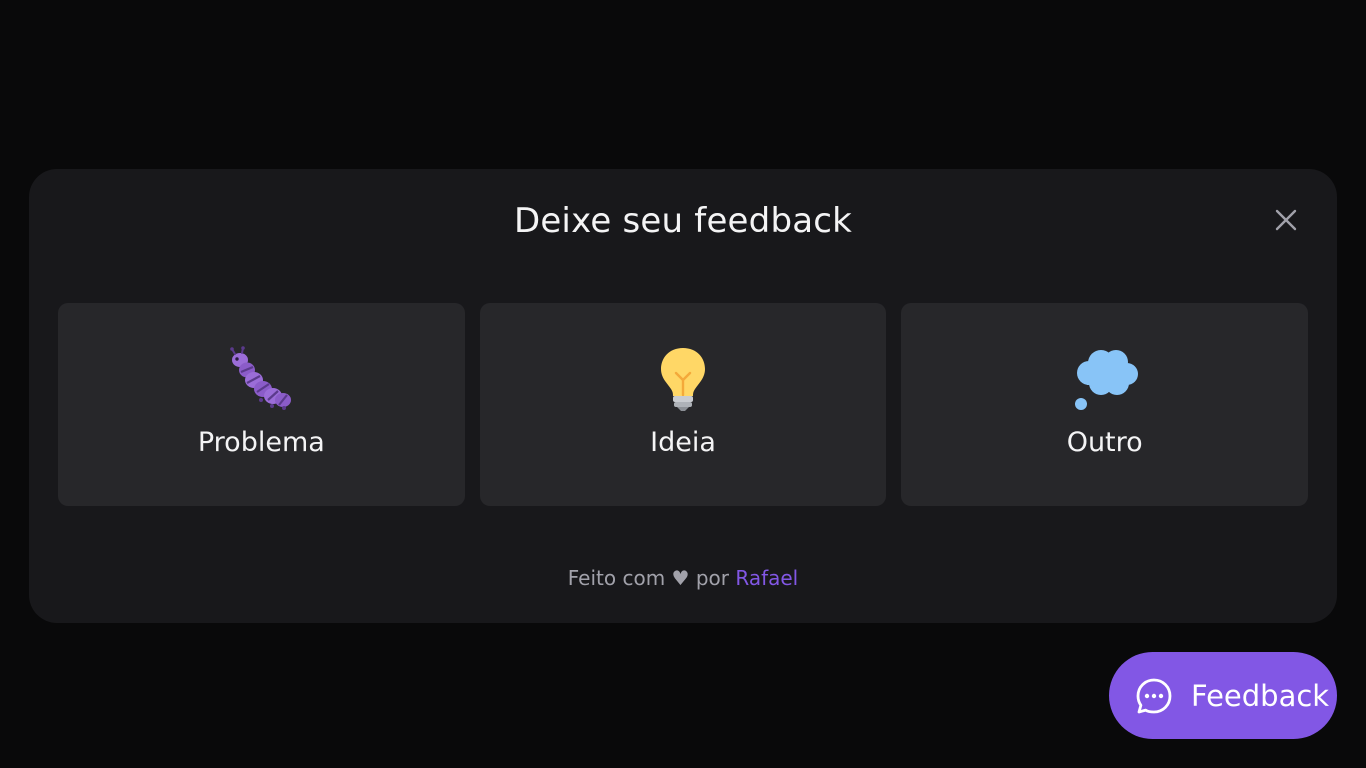 The image size is (1366, 768). I want to click on close-button, so click(1286, 220).